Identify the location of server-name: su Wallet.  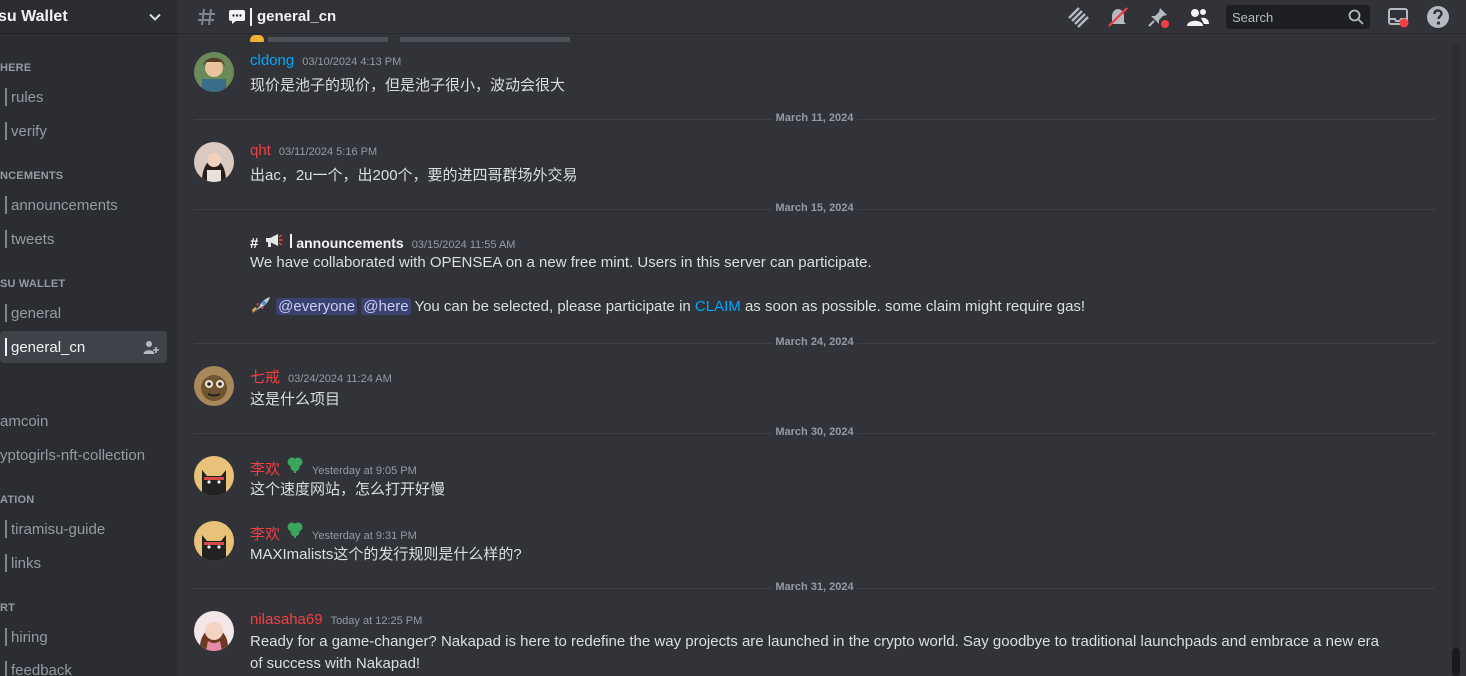
(34, 16).